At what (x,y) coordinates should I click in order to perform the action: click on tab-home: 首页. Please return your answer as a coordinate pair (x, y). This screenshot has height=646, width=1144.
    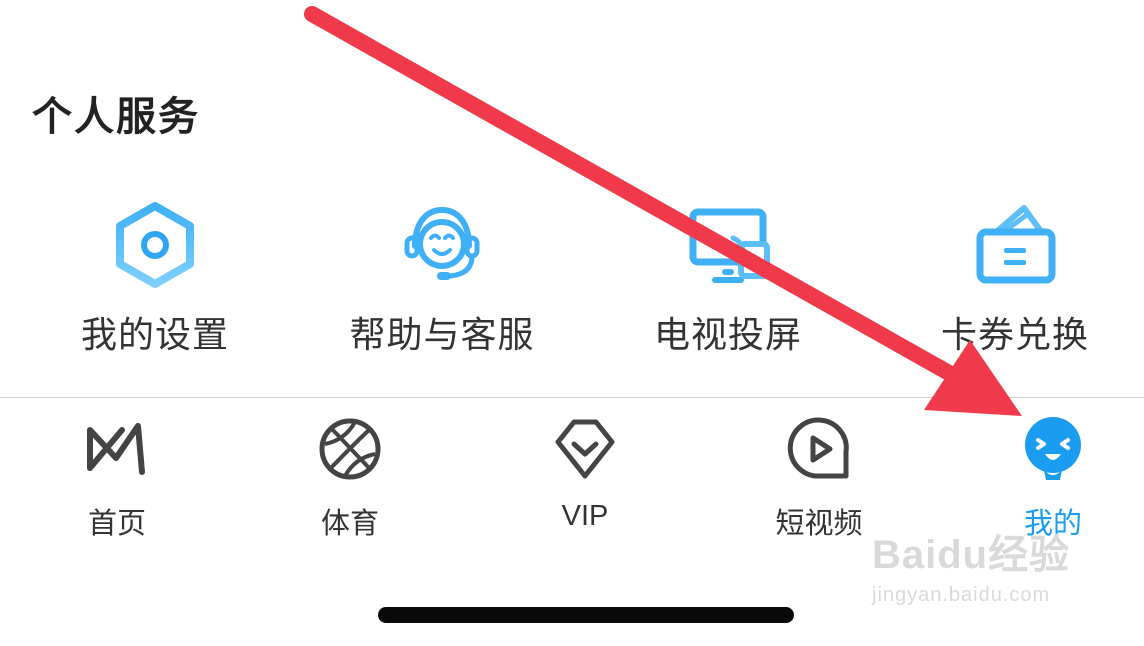
    Looking at the image, I should click on (117, 479).